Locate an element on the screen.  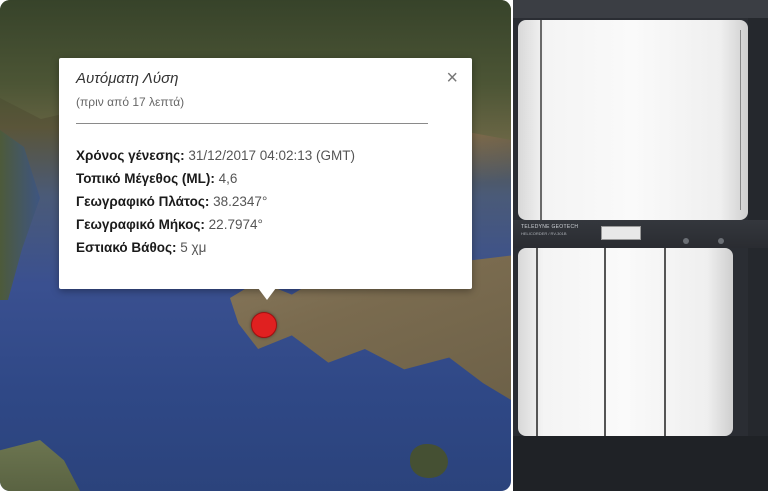
popup-title: Αυτόματη Λύση is located at coordinates (127, 78).